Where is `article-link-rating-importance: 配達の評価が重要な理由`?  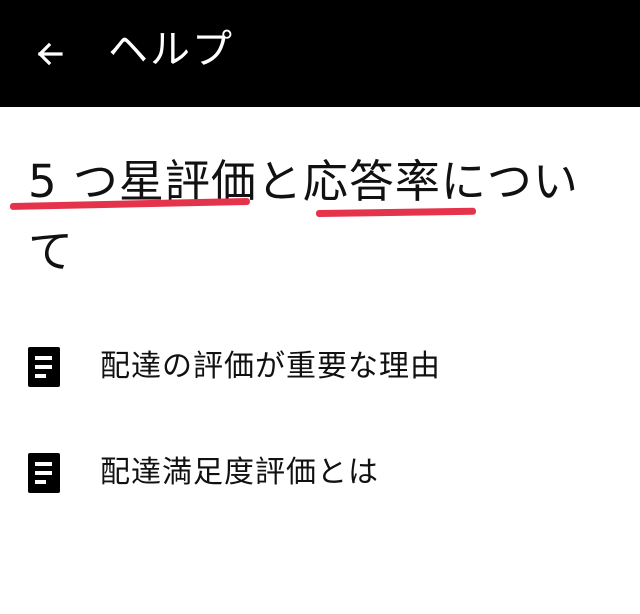
article-link-rating-importance: 配達の評価が重要な理由 is located at coordinates (323, 367).